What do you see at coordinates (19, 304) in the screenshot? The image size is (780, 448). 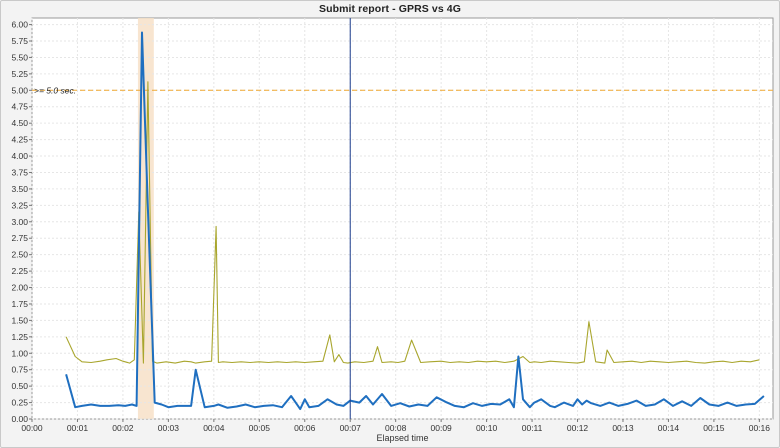 I see `y-tick-label: 1.75` at bounding box center [19, 304].